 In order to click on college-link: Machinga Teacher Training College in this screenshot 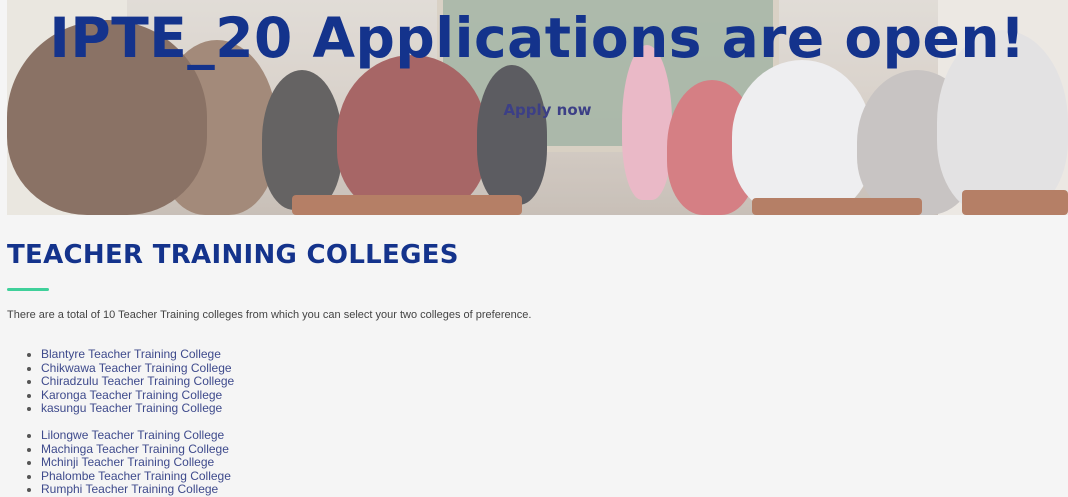, I will do `click(135, 449)`.